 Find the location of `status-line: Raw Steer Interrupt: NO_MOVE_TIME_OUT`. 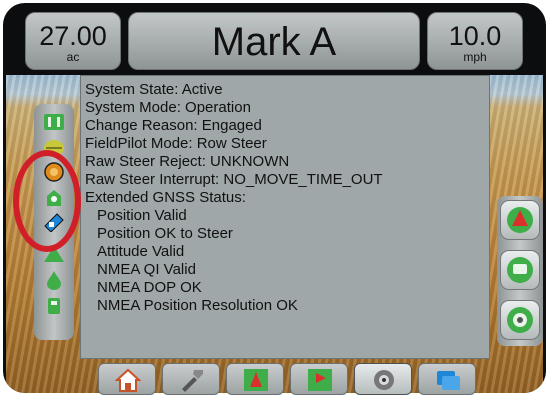

status-line: Raw Steer Interrupt: NO_MOVE_TIME_OUT is located at coordinates (234, 179).